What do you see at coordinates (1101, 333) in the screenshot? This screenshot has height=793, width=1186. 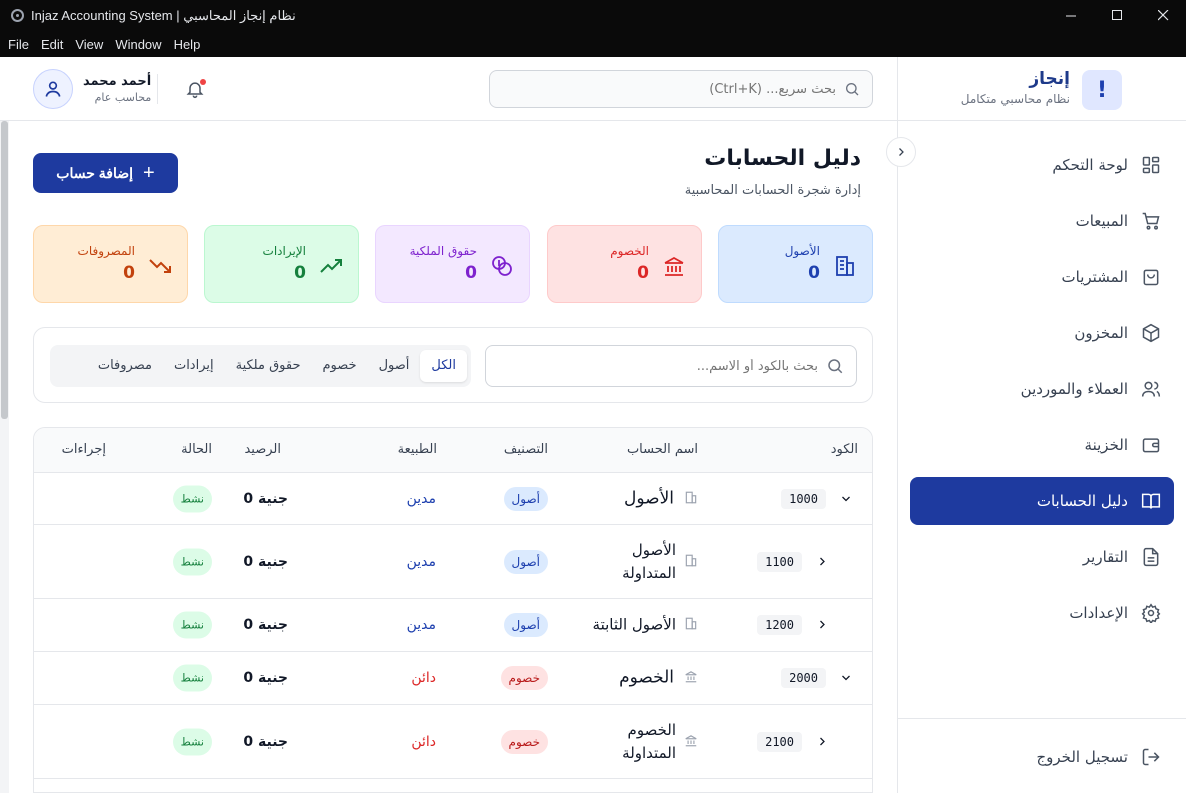 I see `sidebar-item-label: المخزون` at bounding box center [1101, 333].